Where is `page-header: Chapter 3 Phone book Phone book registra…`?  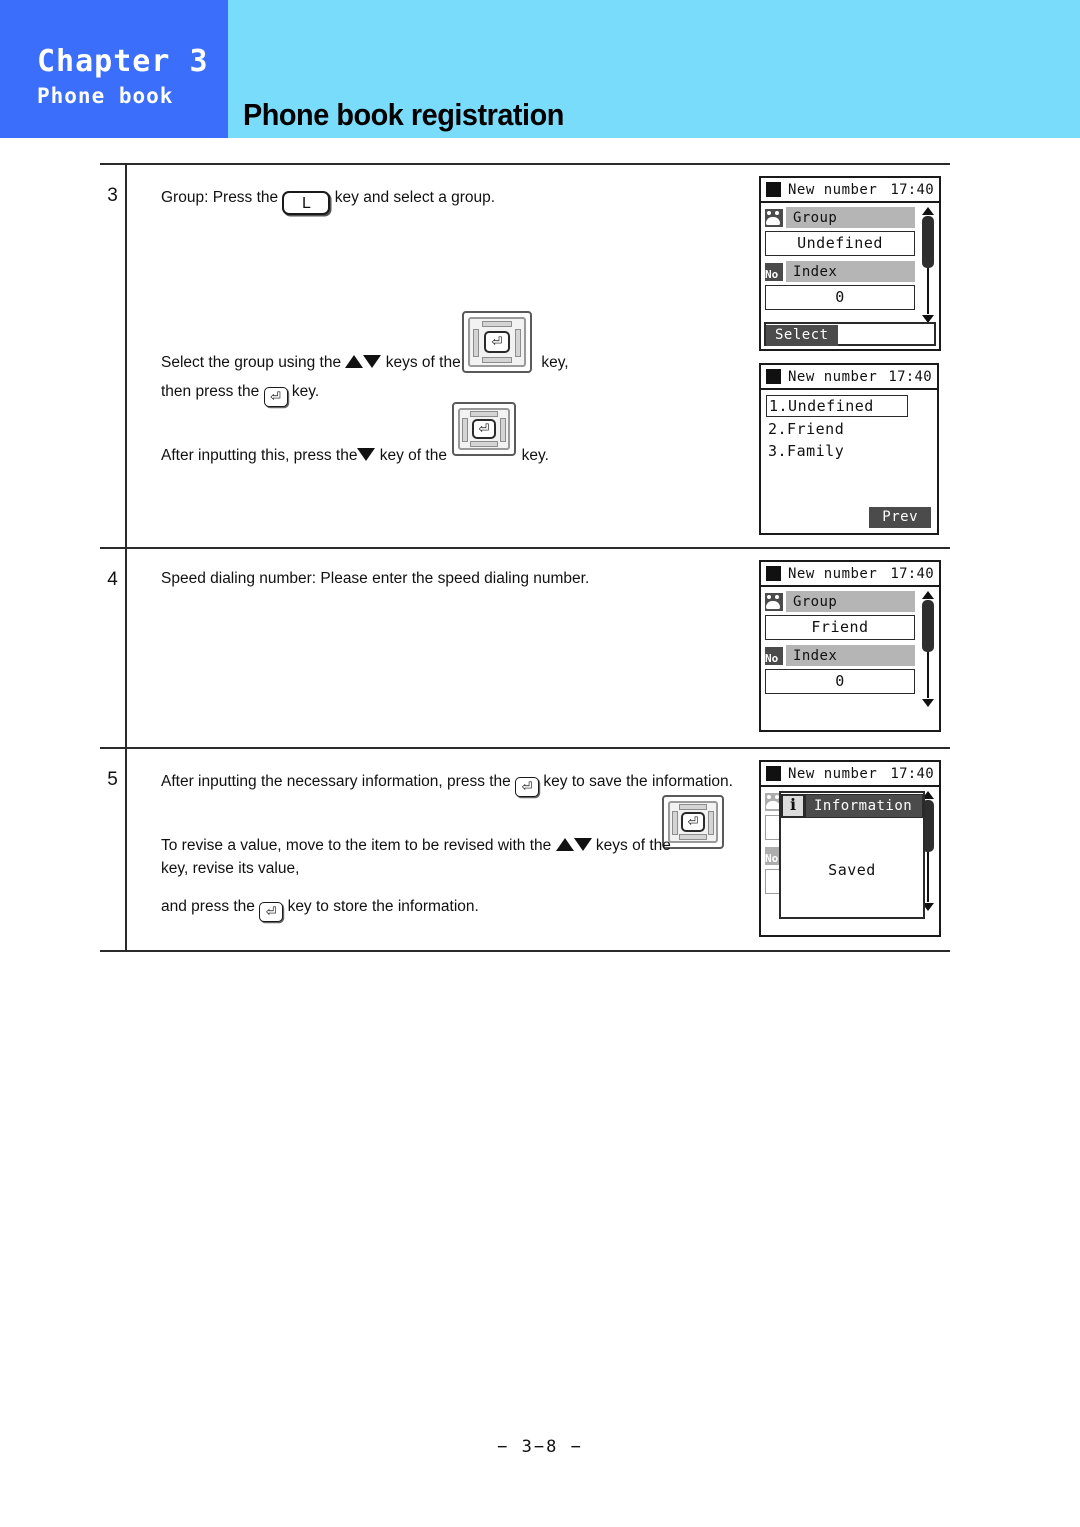 page-header: Chapter 3 Phone book Phone book registra… is located at coordinates (540, 69).